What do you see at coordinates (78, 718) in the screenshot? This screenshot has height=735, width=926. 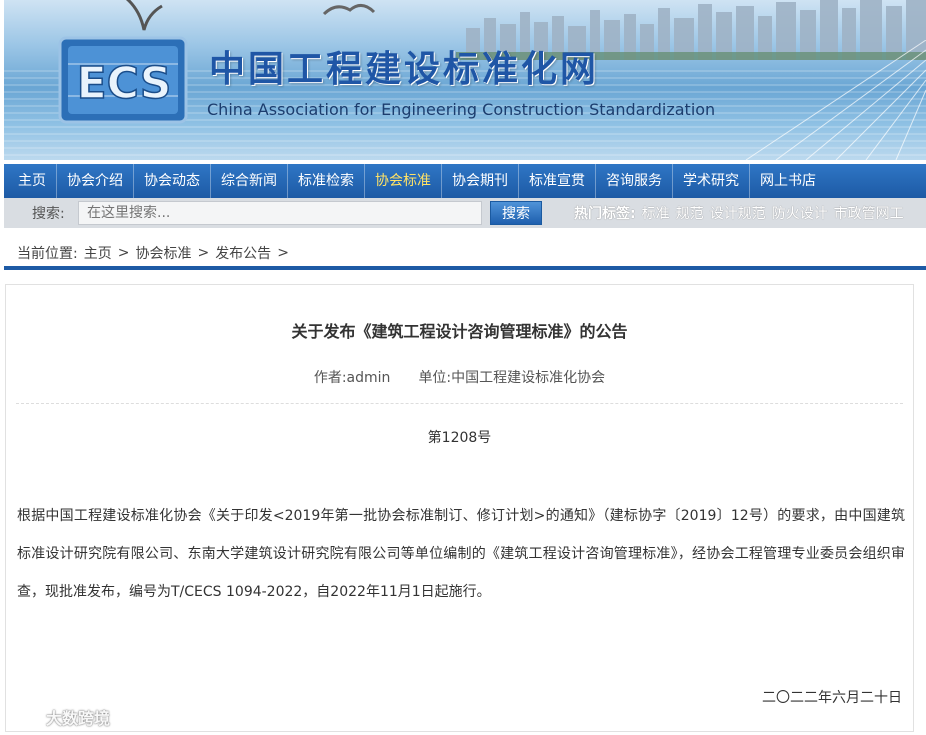 I see `watermark-text: 大数跨境` at bounding box center [78, 718].